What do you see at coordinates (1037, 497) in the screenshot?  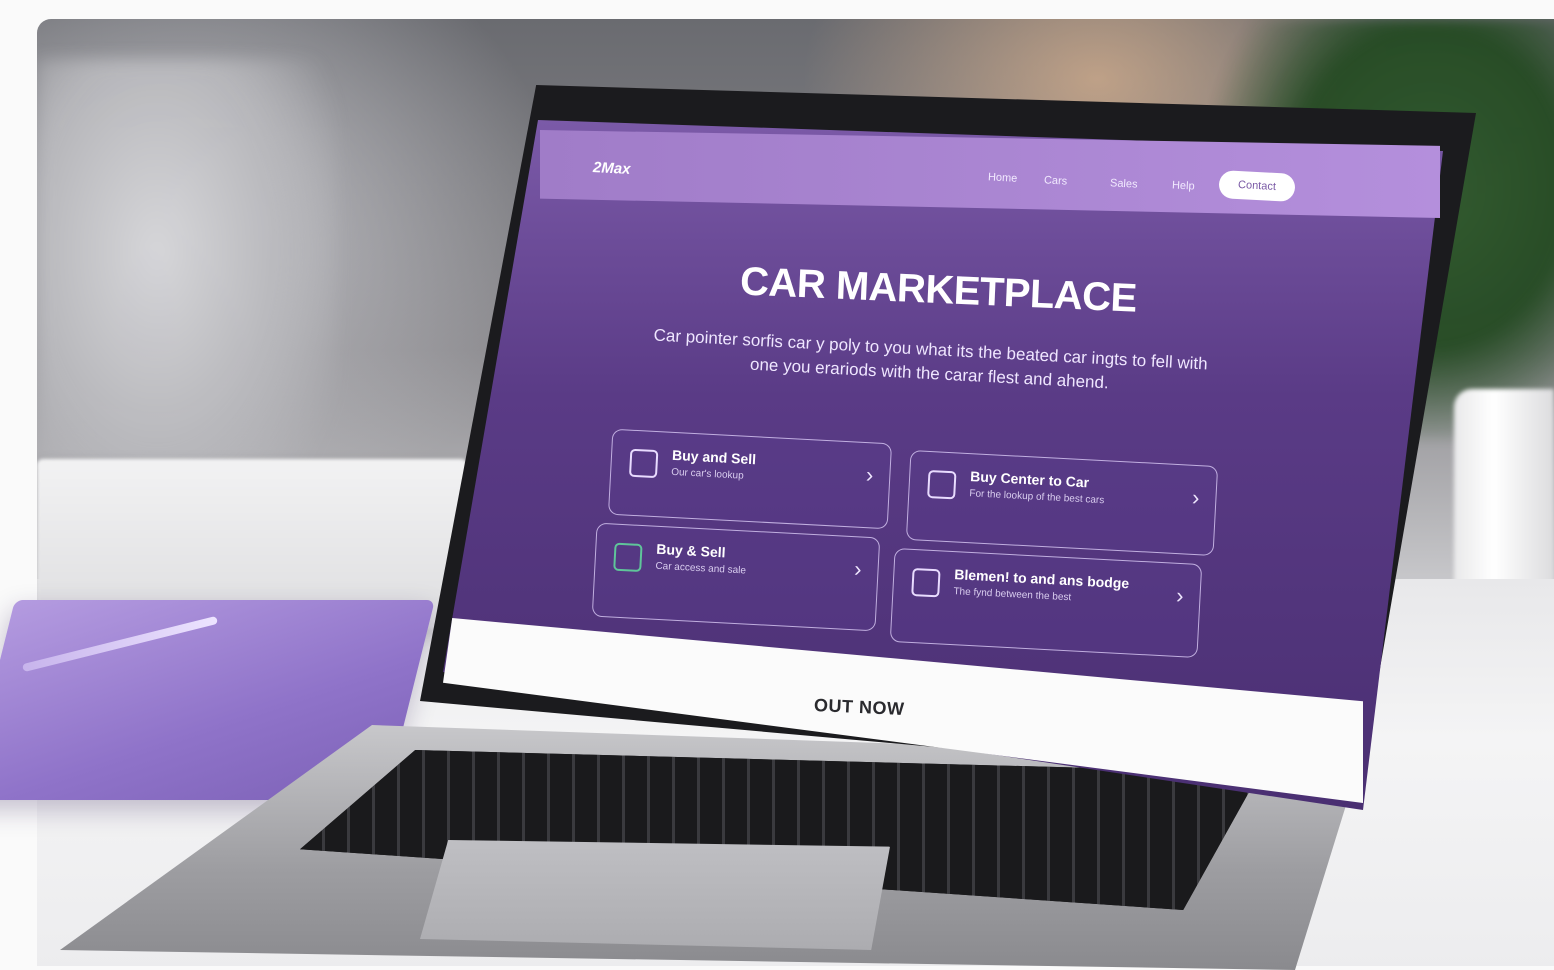 I see `card-desc: For the lookup of the best cars` at bounding box center [1037, 497].